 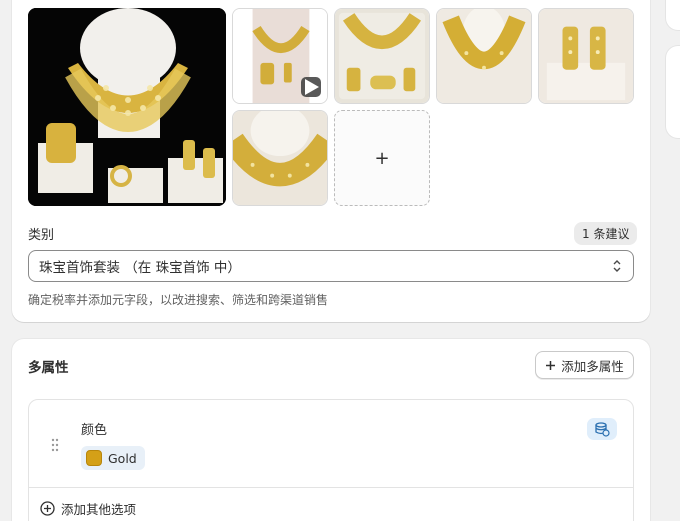 What do you see at coordinates (331, 487) in the screenshot?
I see `option-divider` at bounding box center [331, 487].